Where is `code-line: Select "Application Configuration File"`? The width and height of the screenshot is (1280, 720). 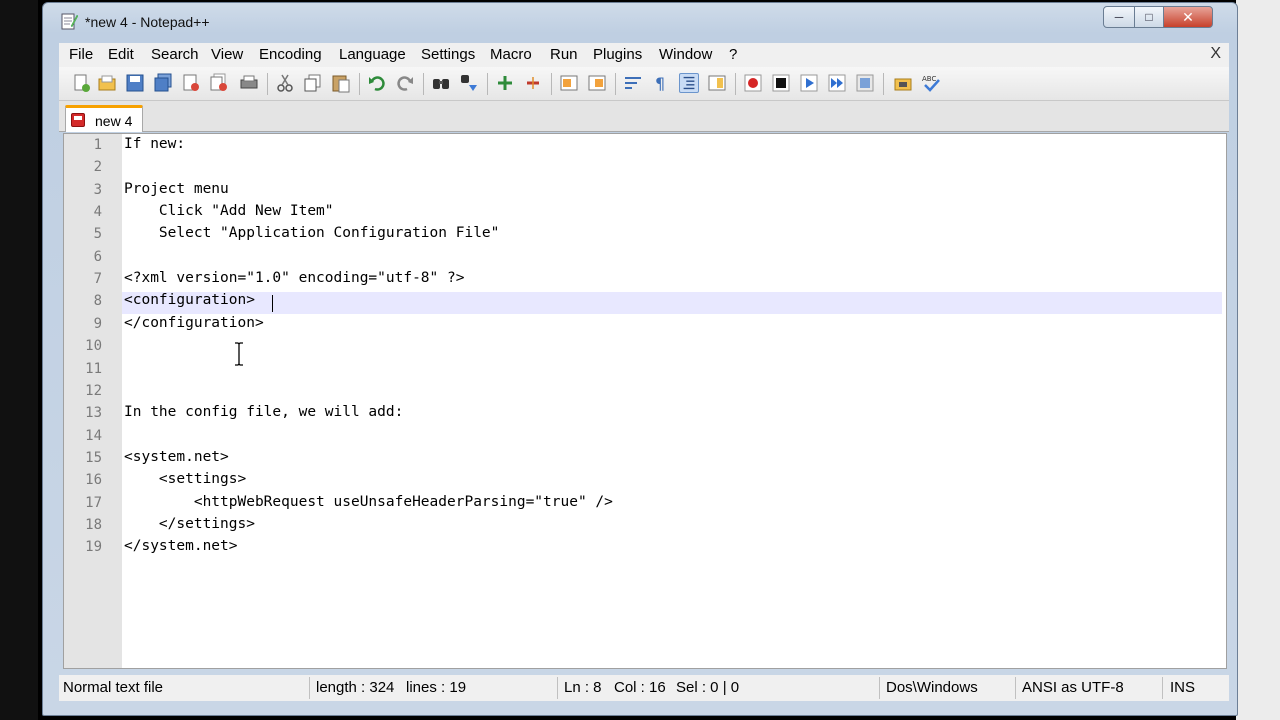
code-line: Select "Application Configuration File" is located at coordinates (311, 233).